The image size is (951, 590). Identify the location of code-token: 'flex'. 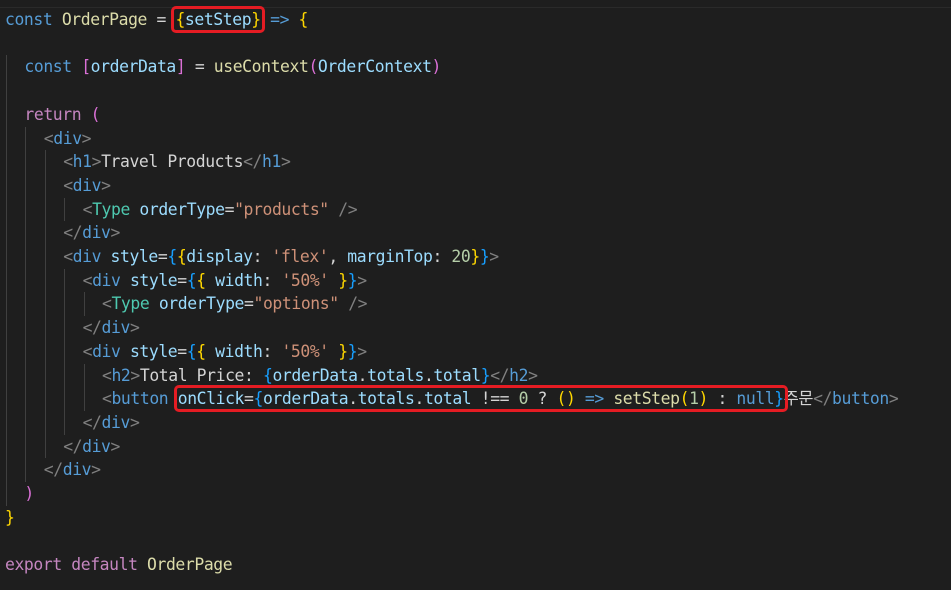
(300, 256).